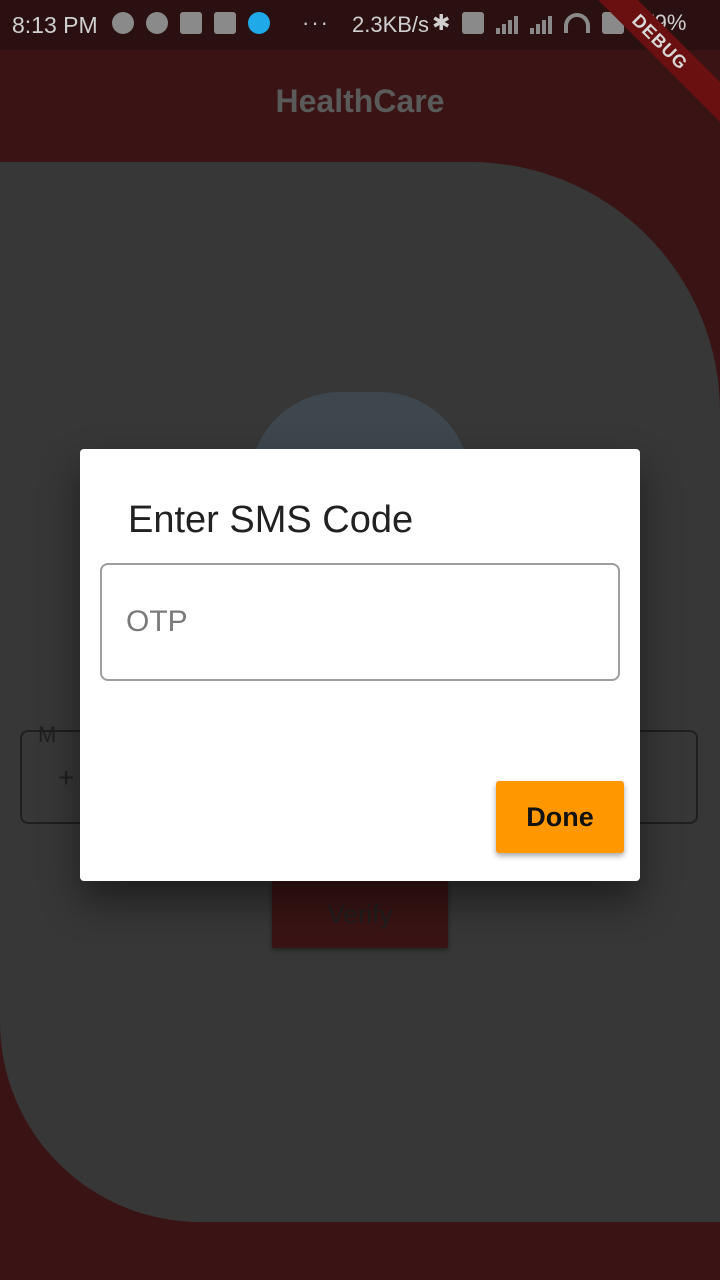 The image size is (720, 1280). What do you see at coordinates (366, 622) in the screenshot?
I see `otp-input` at bounding box center [366, 622].